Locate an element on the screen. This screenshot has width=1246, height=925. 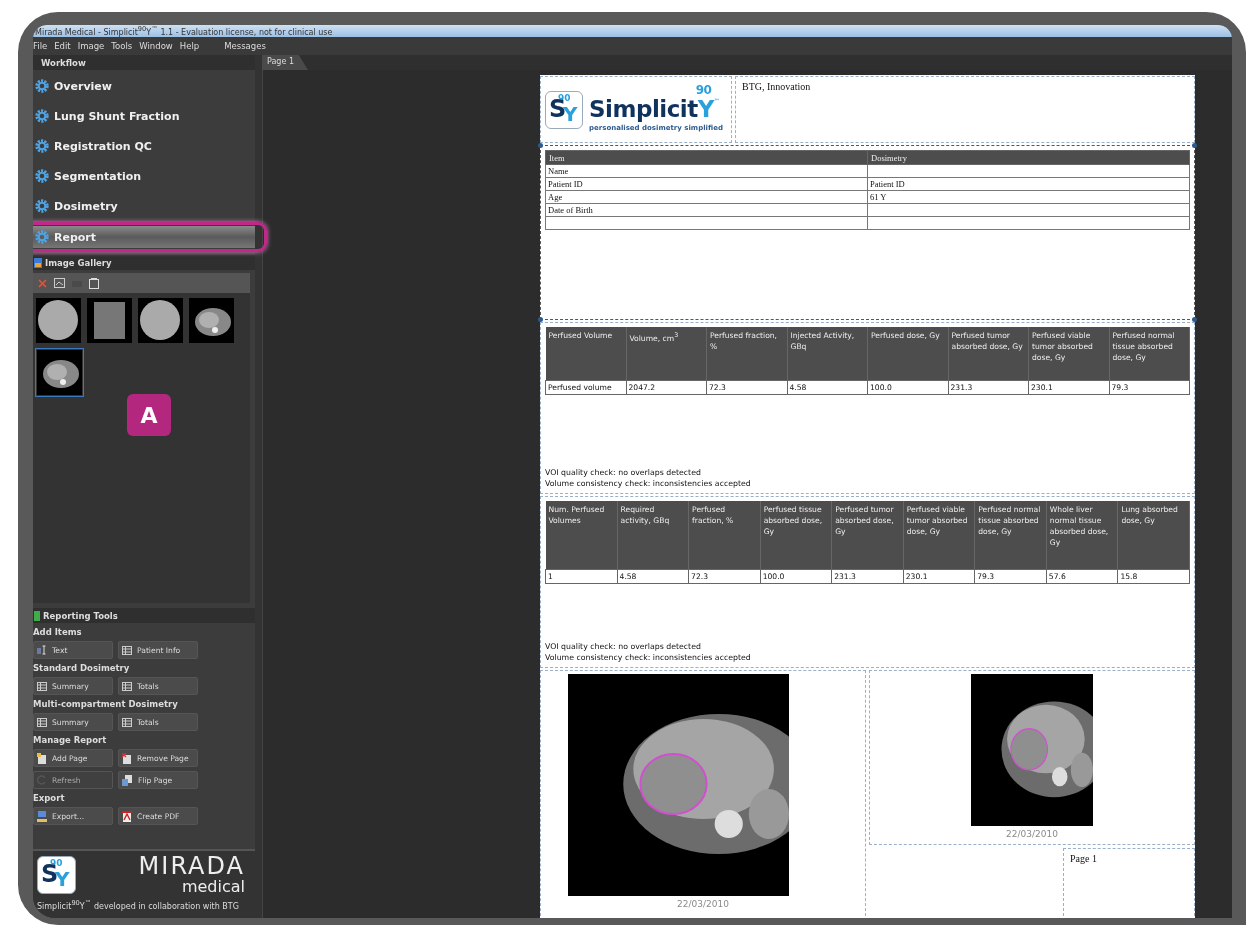
logo-subtitle: medical is located at coordinates (213, 887).